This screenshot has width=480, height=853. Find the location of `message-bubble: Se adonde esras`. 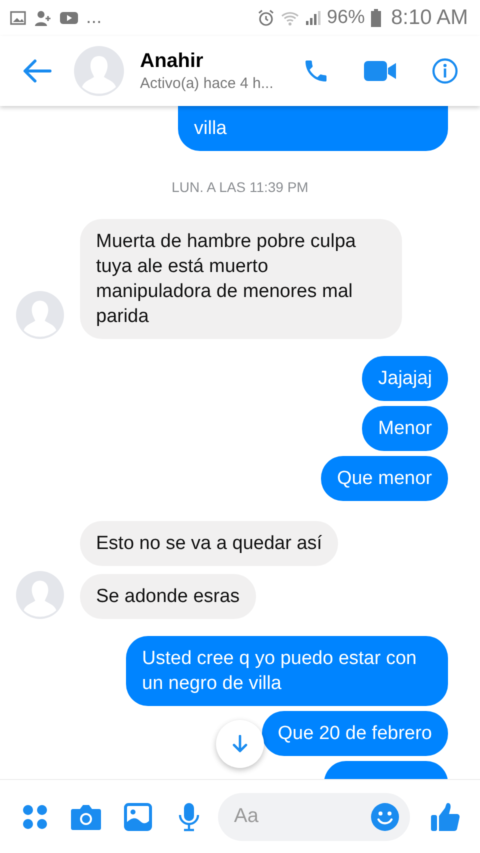

message-bubble: Se adonde esras is located at coordinates (168, 596).